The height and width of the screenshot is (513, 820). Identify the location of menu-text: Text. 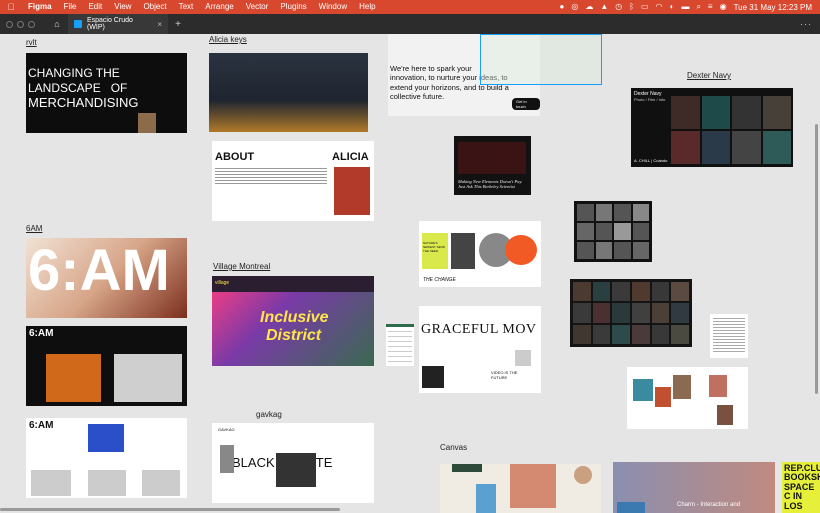
(186, 7).